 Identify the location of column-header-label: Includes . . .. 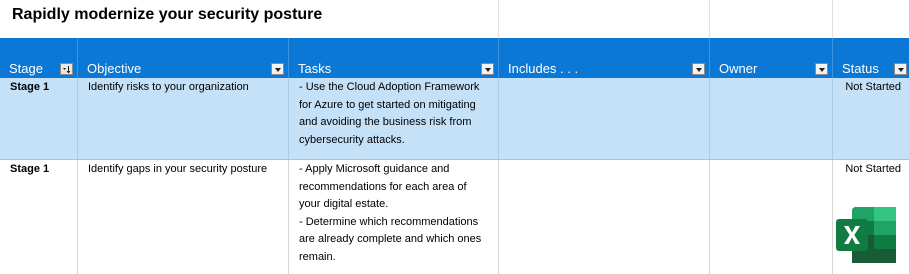
(543, 68).